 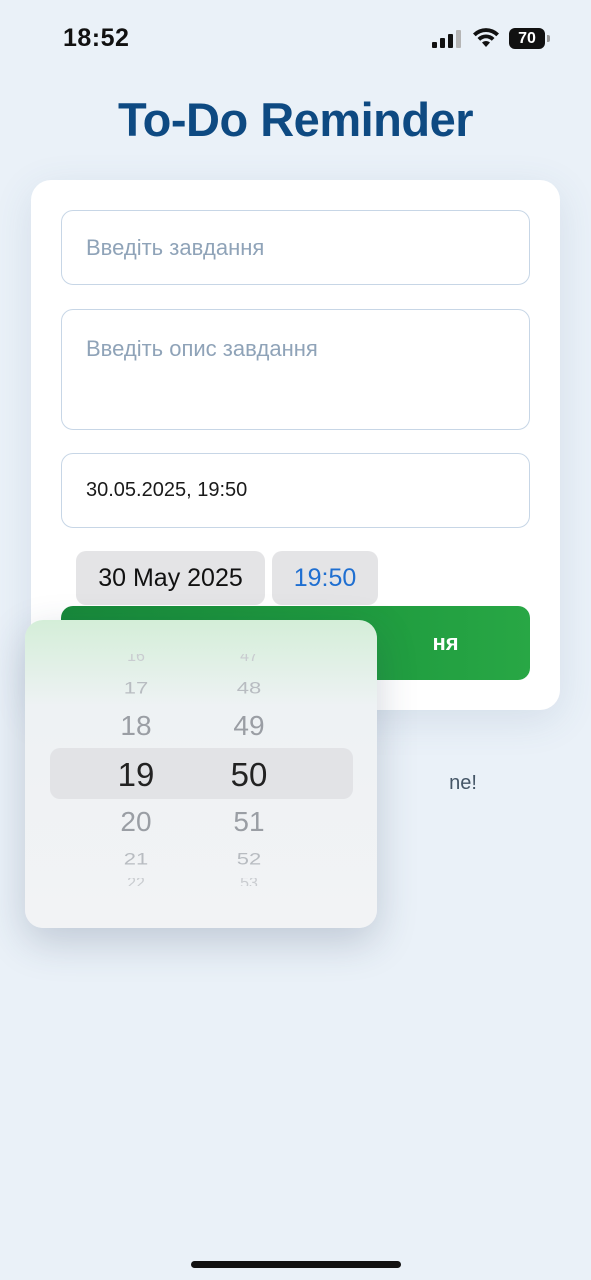 What do you see at coordinates (170, 578) in the screenshot?
I see `date-chip: 30 May 2025` at bounding box center [170, 578].